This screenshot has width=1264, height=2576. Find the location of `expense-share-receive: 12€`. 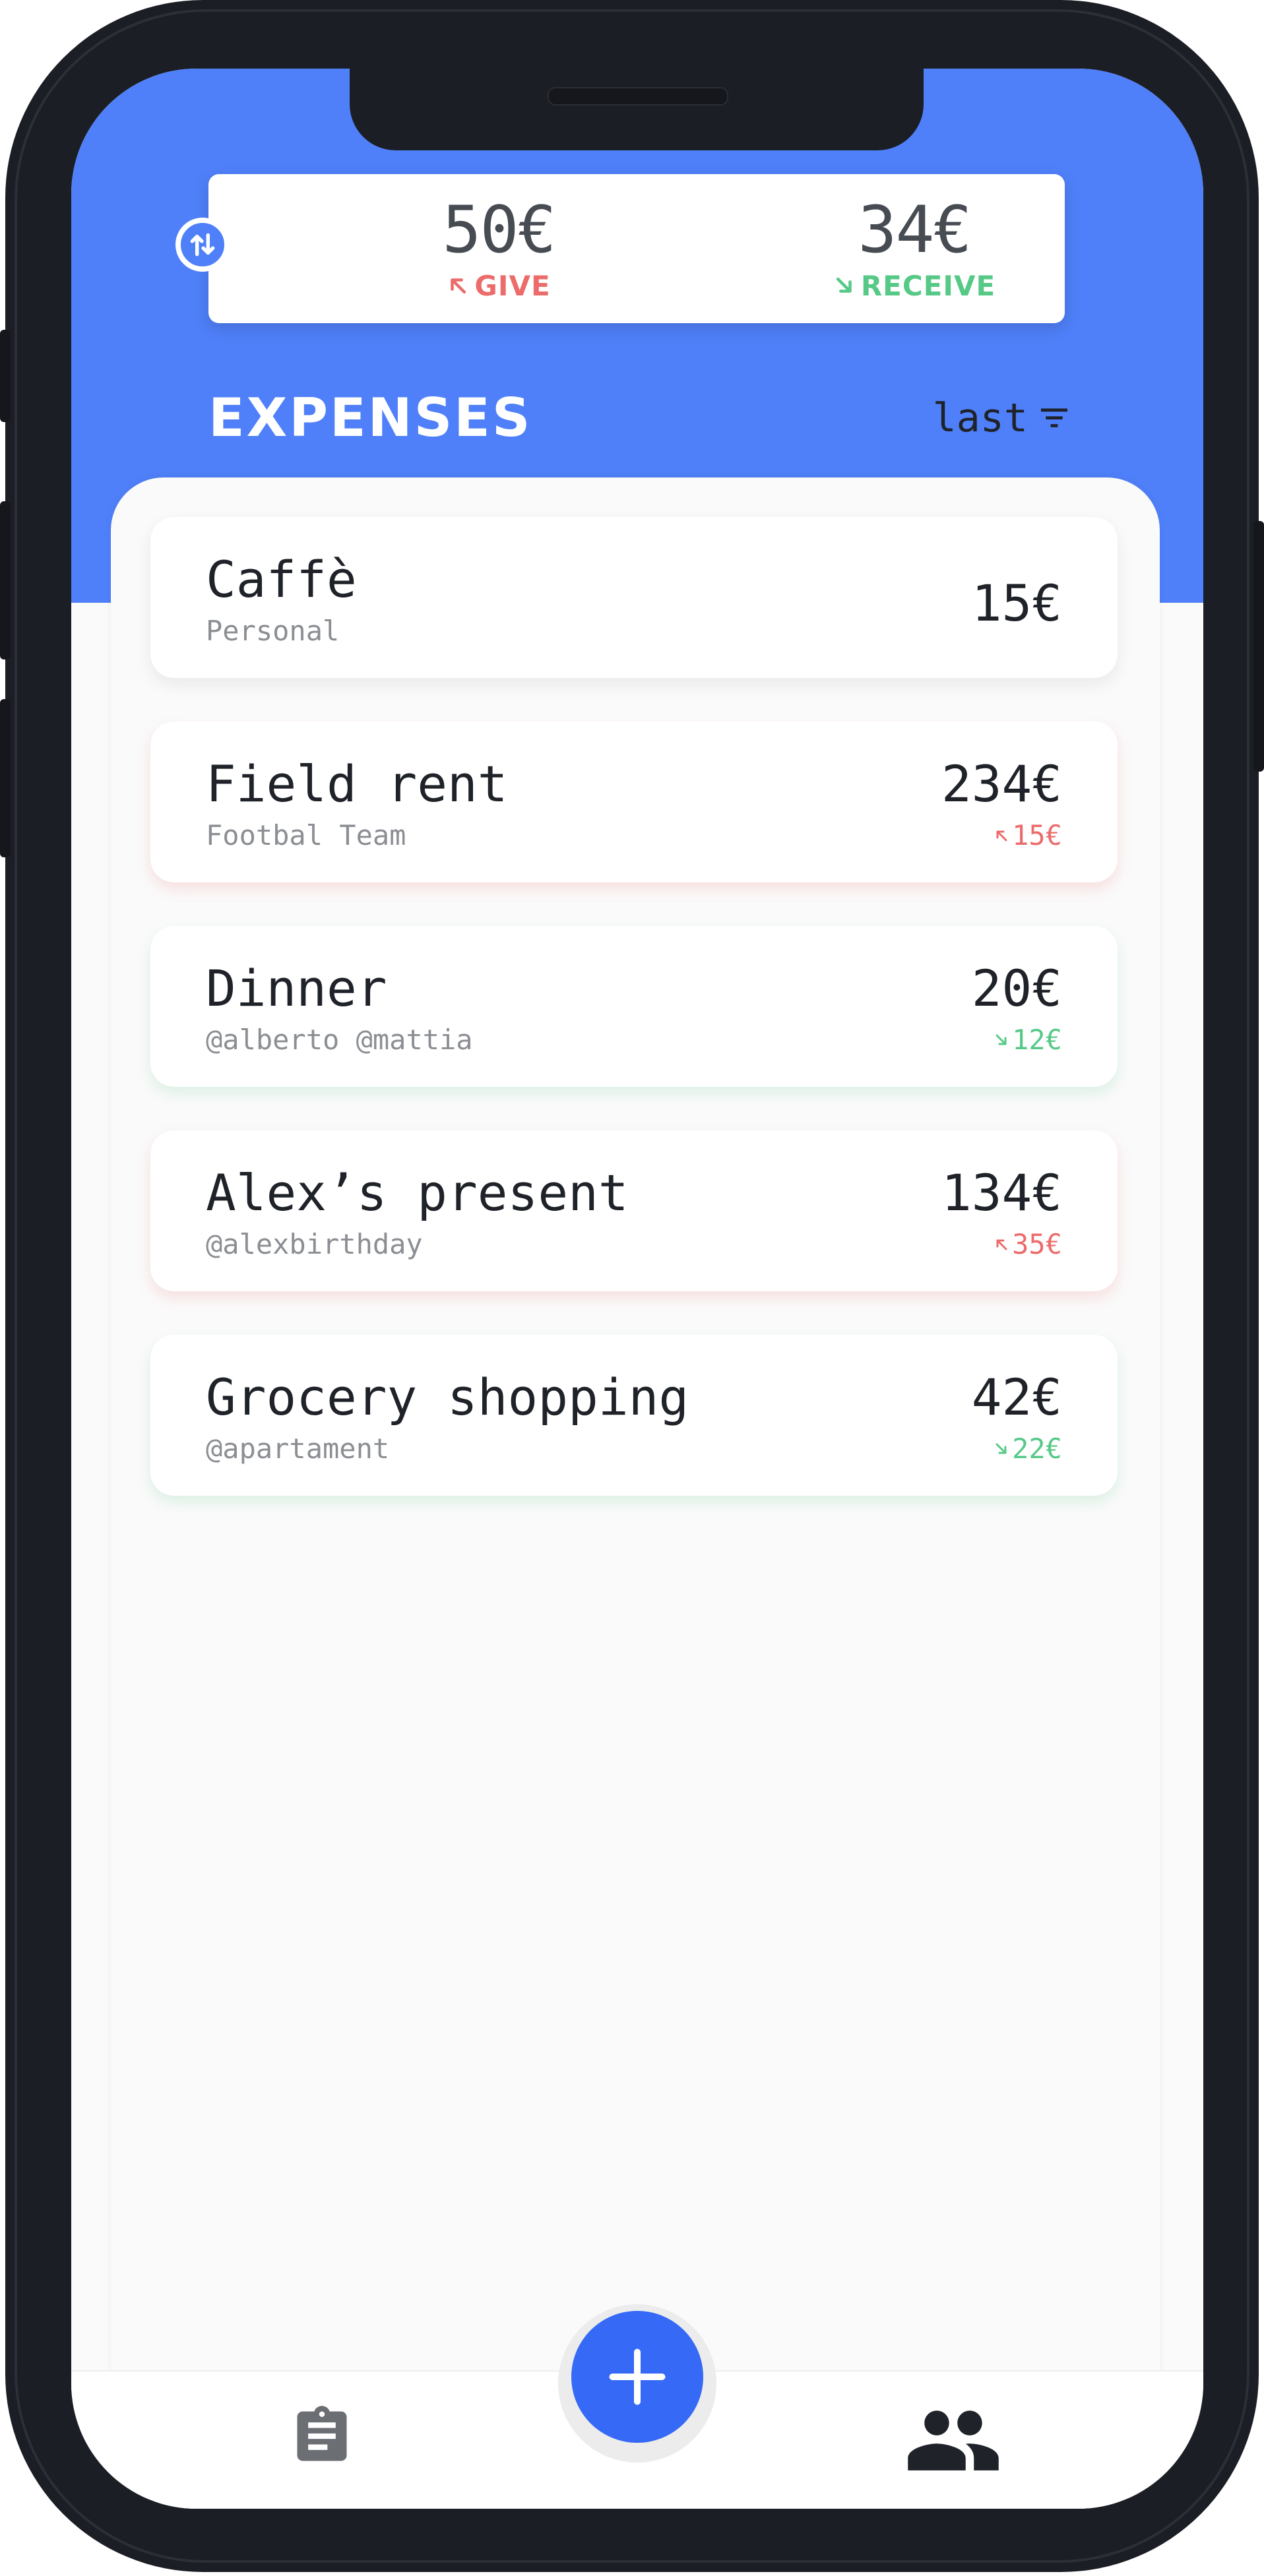

expense-share-receive: 12€ is located at coordinates (1028, 1040).